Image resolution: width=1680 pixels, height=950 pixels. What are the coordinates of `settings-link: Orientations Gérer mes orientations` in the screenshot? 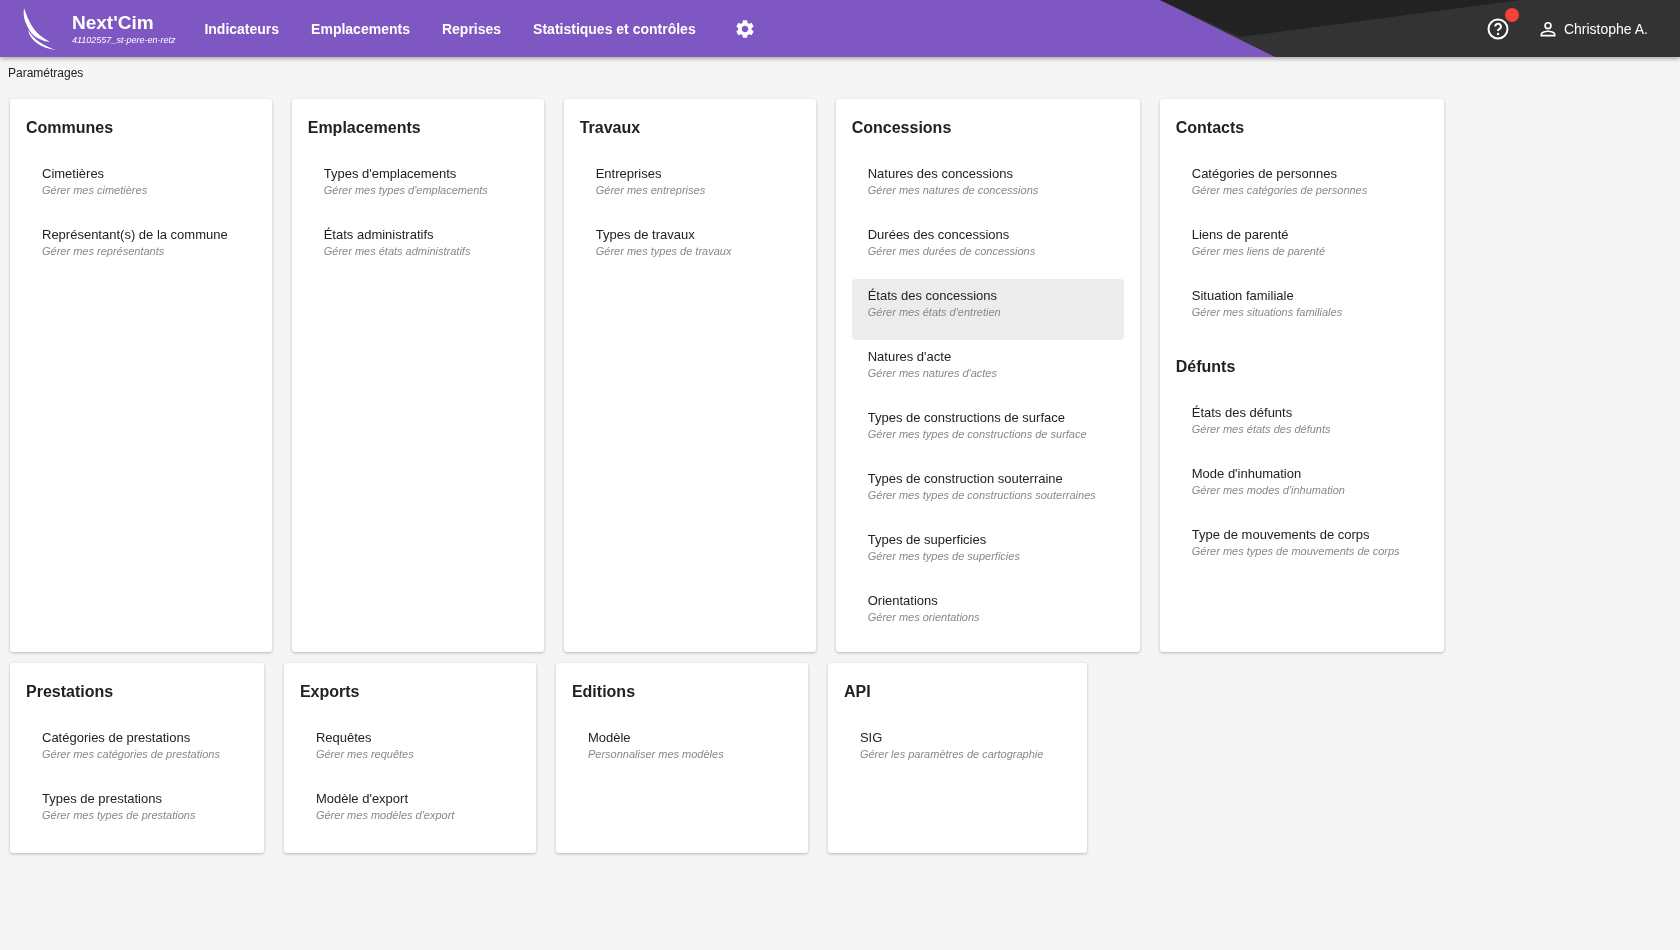 It's located at (987, 614).